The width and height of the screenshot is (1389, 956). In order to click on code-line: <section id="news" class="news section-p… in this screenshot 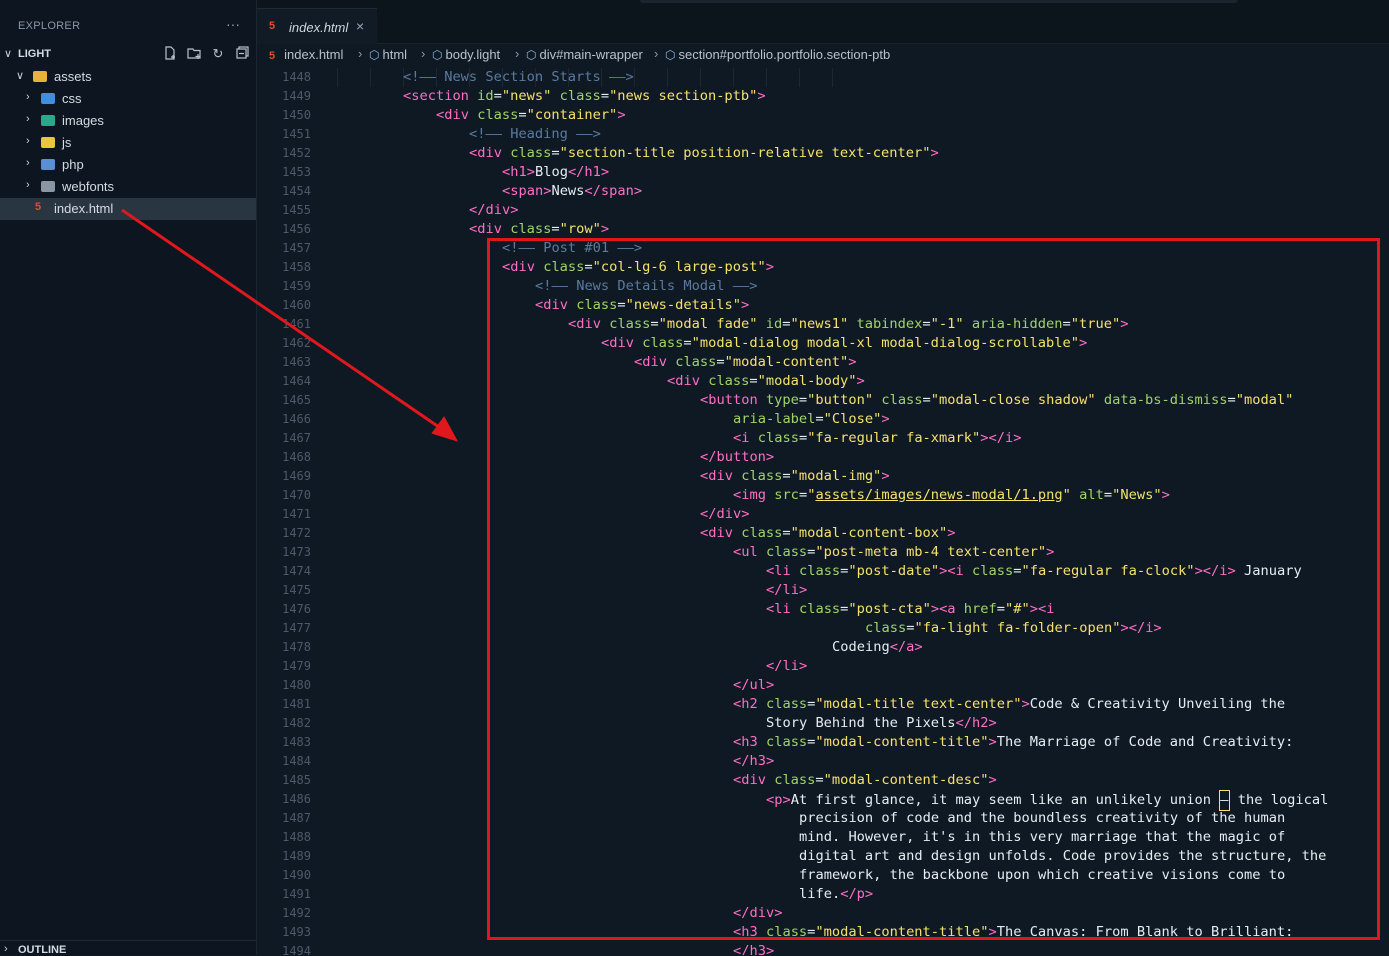, I will do `click(863, 96)`.